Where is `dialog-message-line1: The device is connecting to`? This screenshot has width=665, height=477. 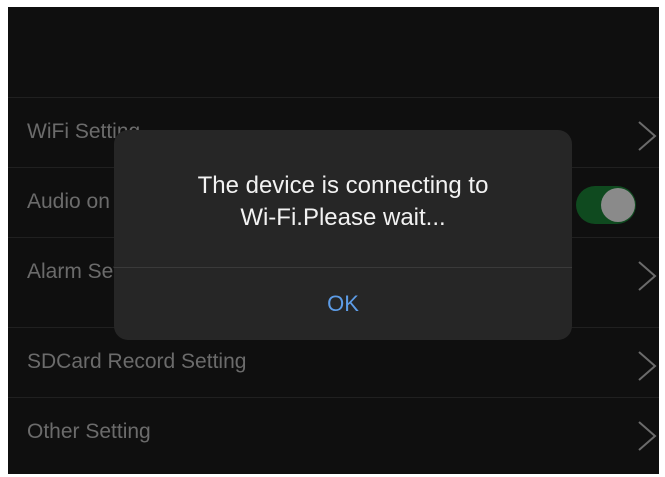 dialog-message-line1: The device is connecting to is located at coordinates (343, 185).